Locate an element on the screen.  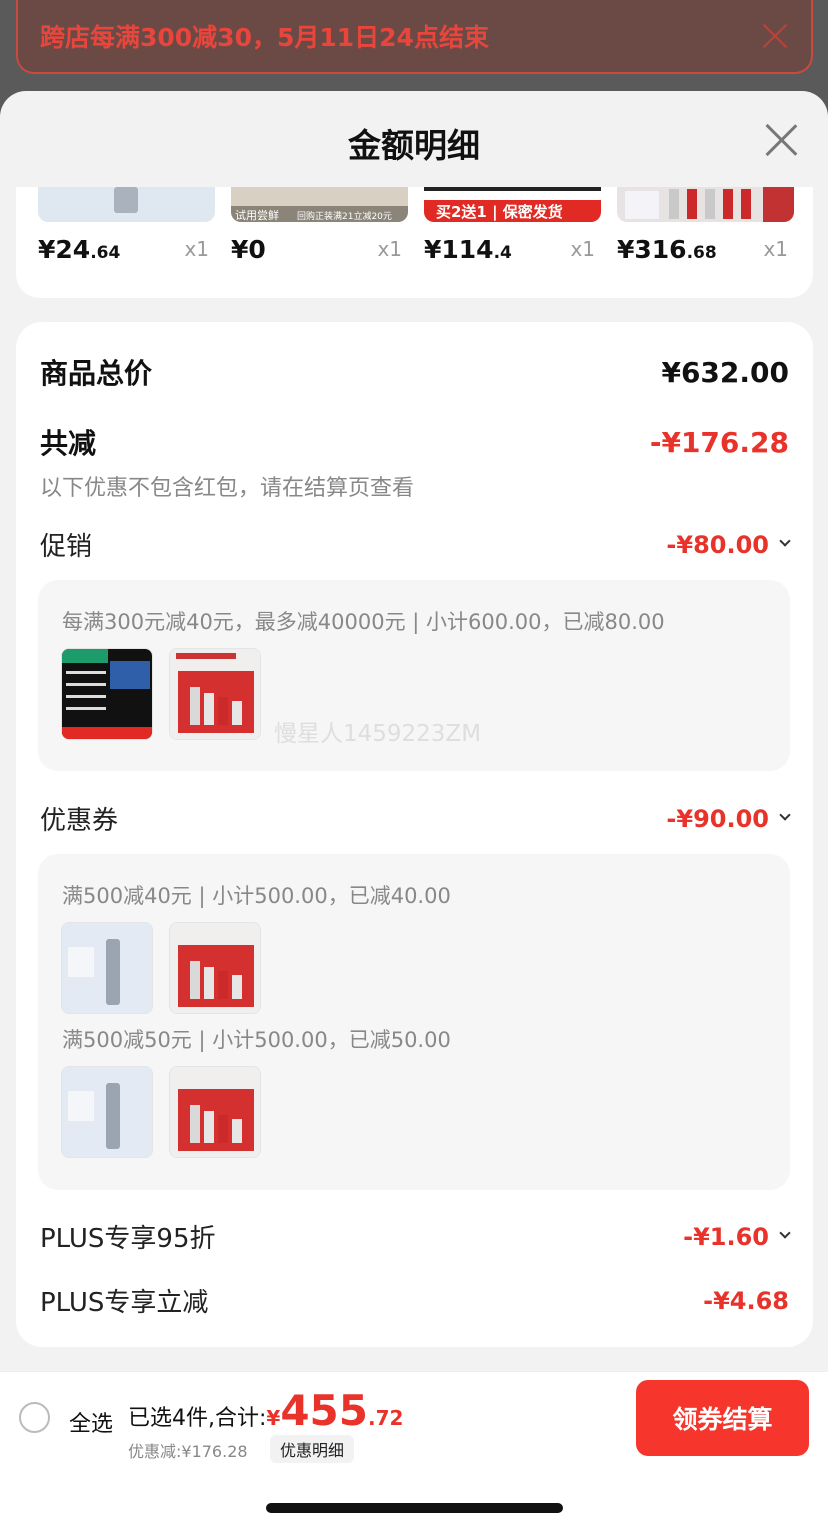
product-image: 买2送1 | 保密发货 is located at coordinates (512, 204).